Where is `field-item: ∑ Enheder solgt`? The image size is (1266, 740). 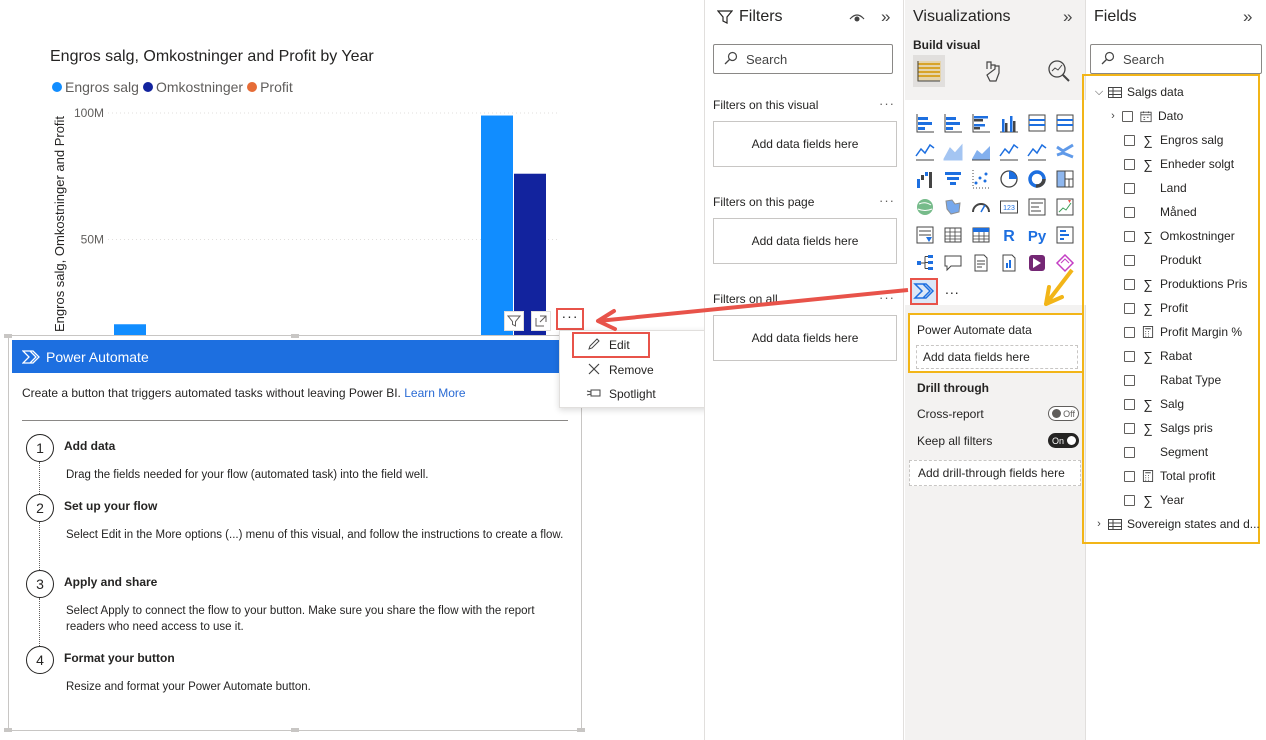 field-item: ∑ Enheder solgt is located at coordinates (1179, 164).